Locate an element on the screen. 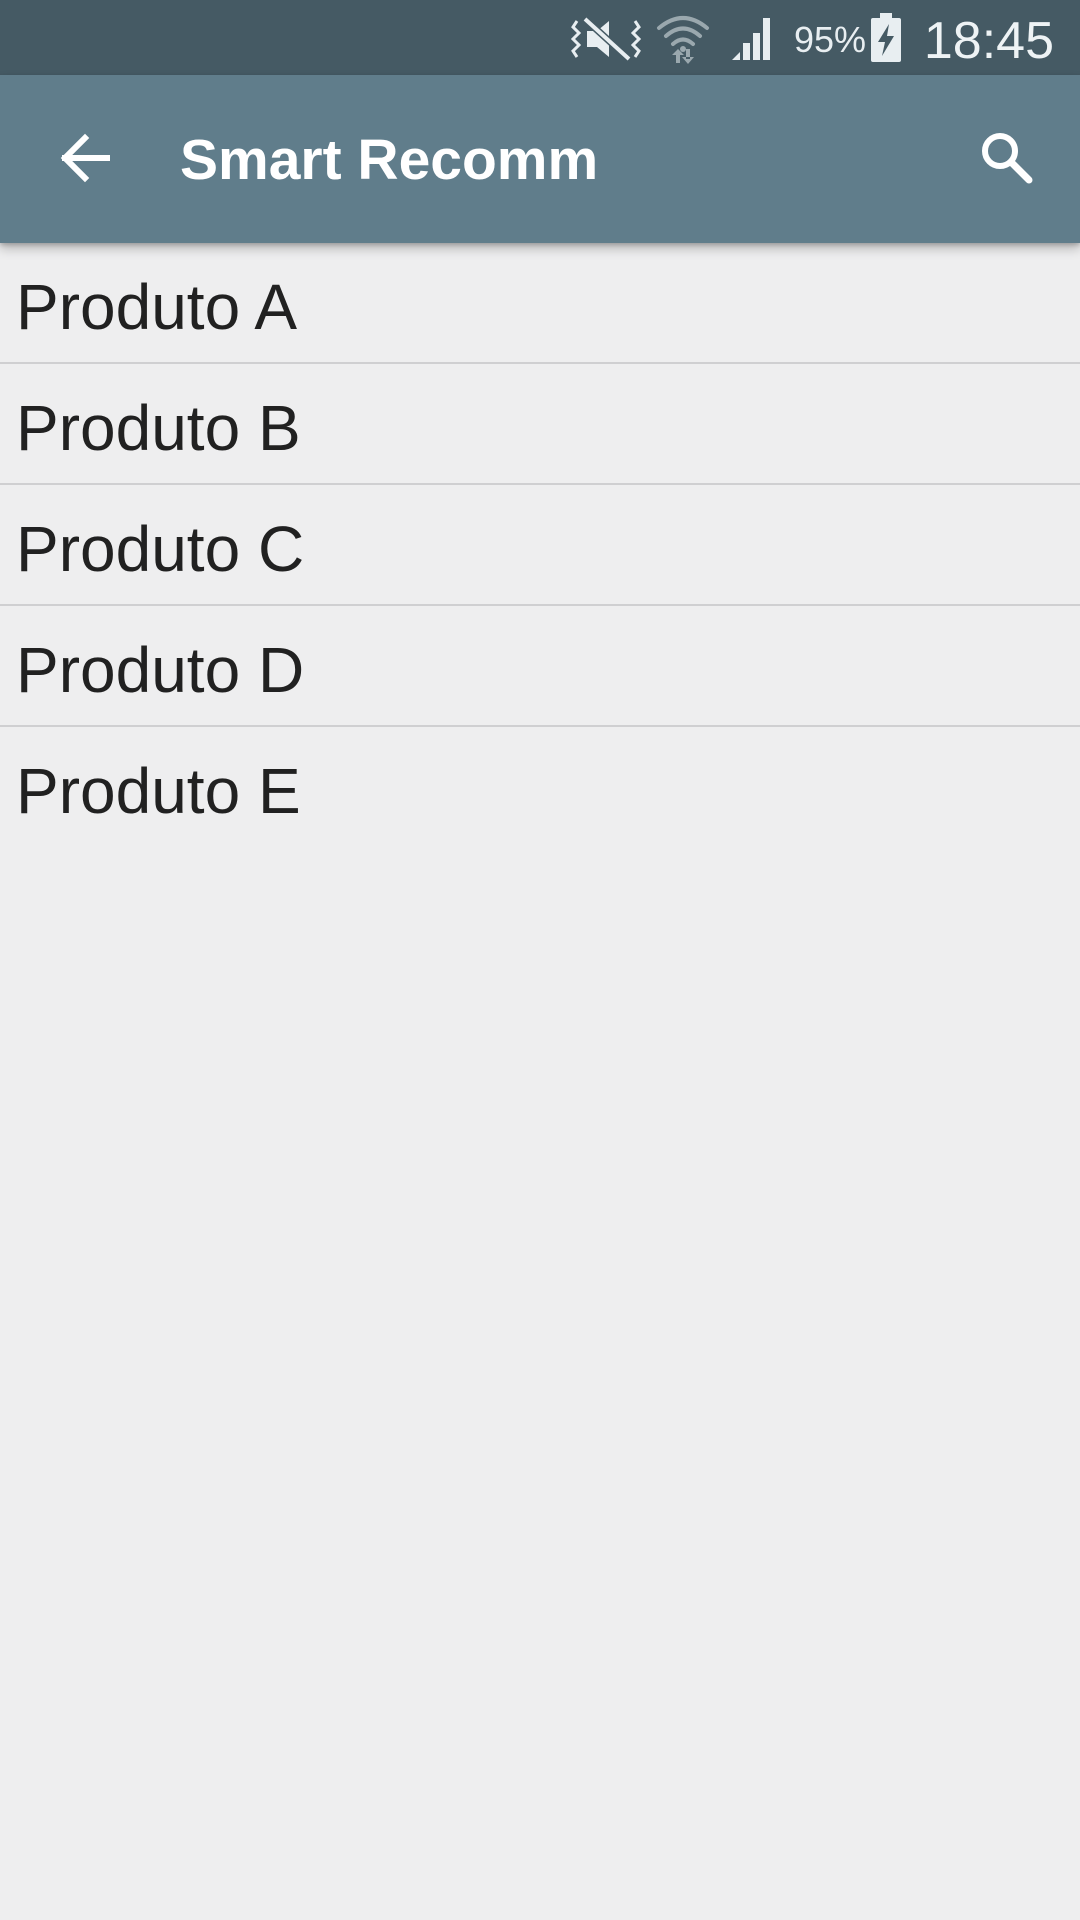 Image resolution: width=1080 pixels, height=1920 pixels. status-bar: 95% 18:45 is located at coordinates (540, 37).